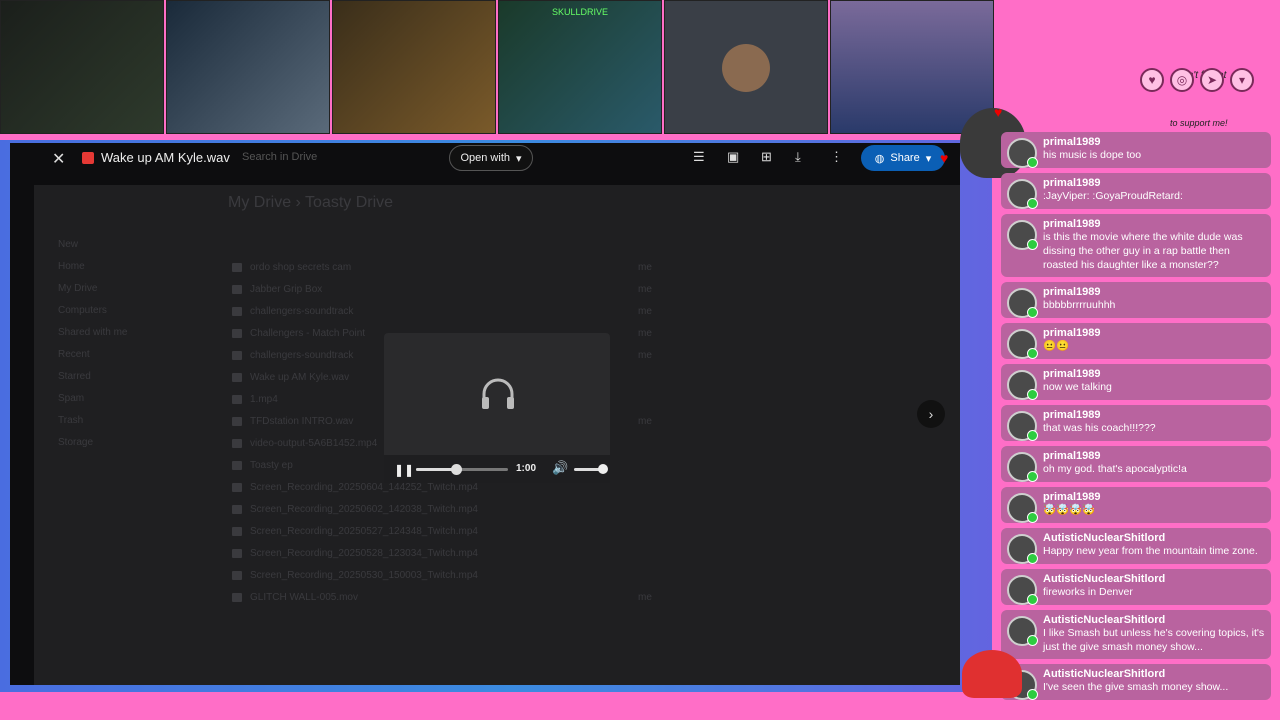 Image resolution: width=1280 pixels, height=720 pixels. What do you see at coordinates (1199, 123) in the screenshot?
I see `overlay-support-text: to support me!` at bounding box center [1199, 123].